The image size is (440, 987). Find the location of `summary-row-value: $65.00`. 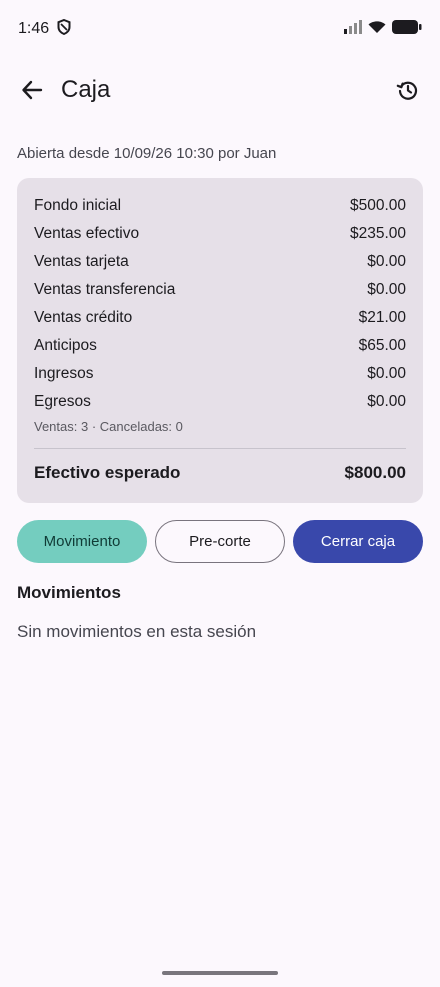

summary-row-value: $65.00 is located at coordinates (382, 345).